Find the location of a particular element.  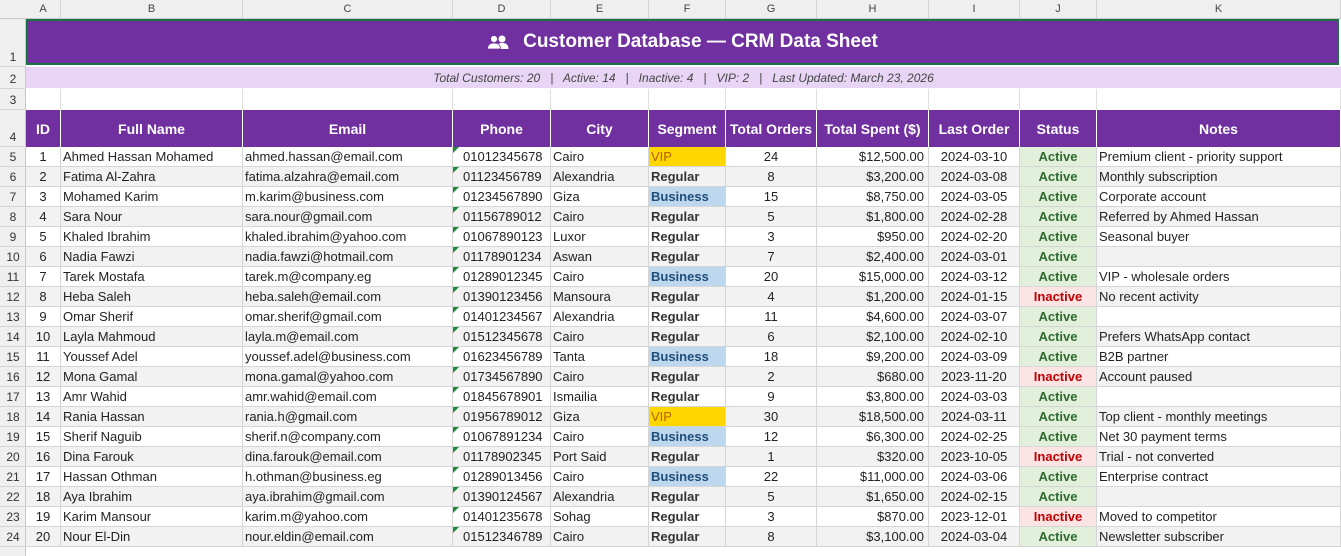

spent-cell: $1,650.00 is located at coordinates (873, 497).